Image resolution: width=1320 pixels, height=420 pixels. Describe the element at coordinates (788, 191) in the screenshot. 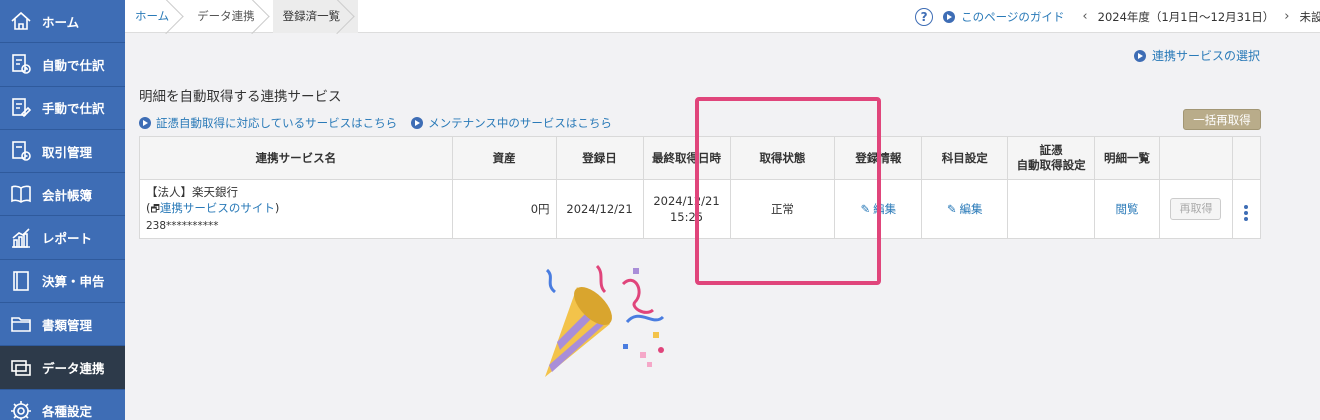

I see `highlight-box` at that location.